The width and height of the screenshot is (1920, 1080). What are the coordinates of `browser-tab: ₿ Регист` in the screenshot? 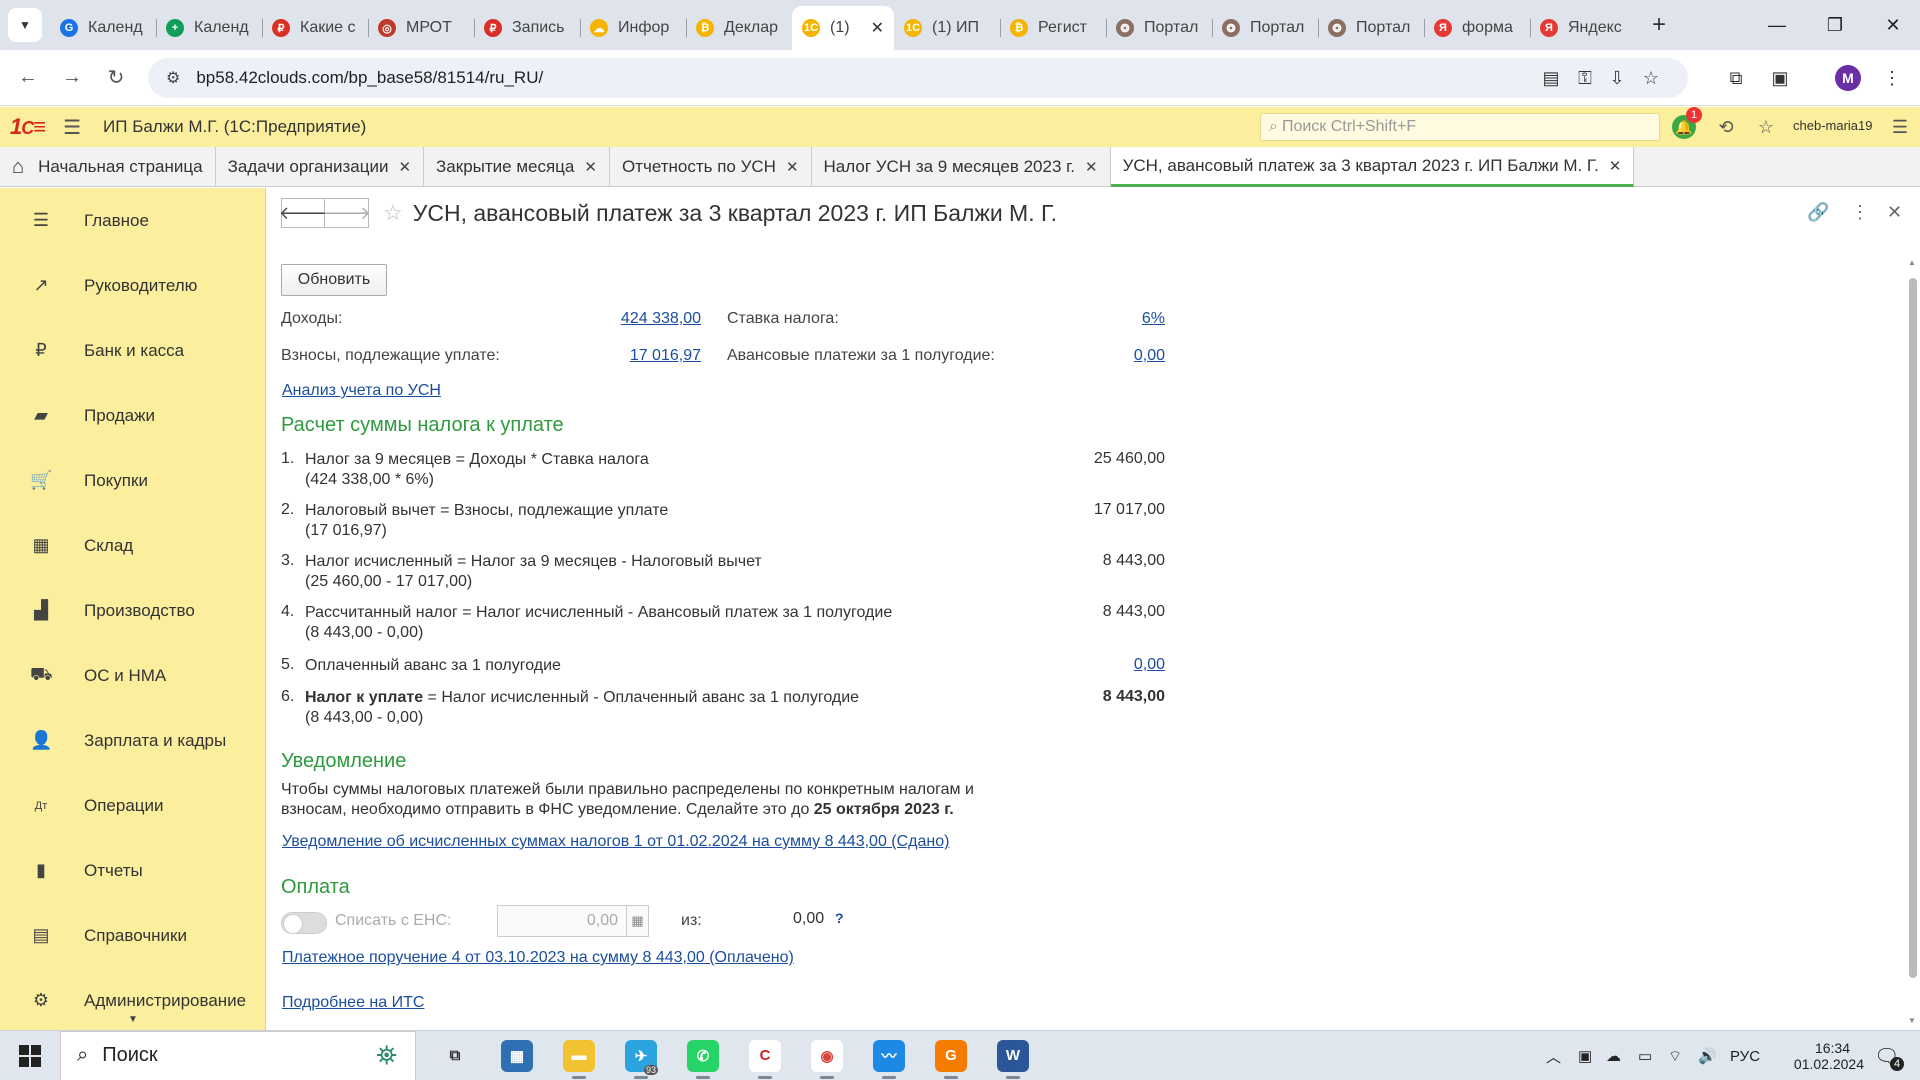 It's located at (1053, 28).